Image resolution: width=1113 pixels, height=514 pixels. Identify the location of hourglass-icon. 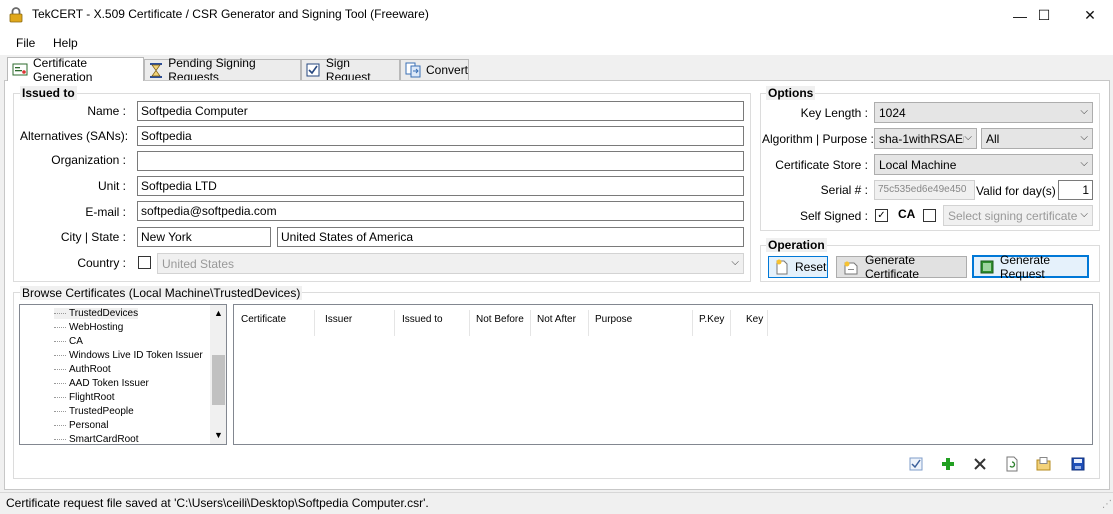
(156, 70).